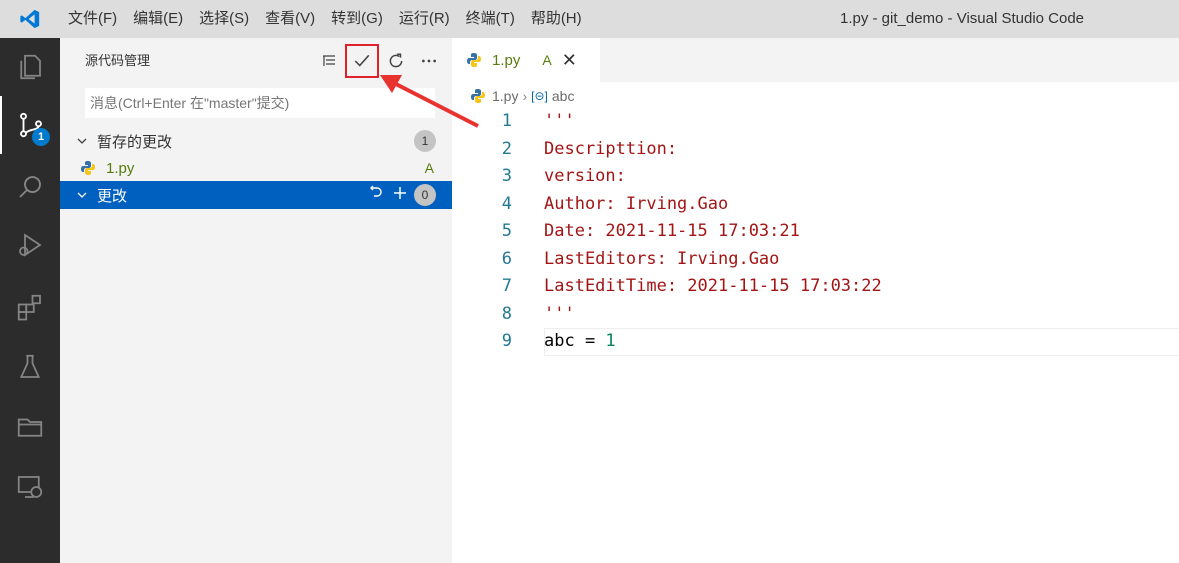 The width and height of the screenshot is (1179, 563). I want to click on stage-all-icon, so click(400, 195).